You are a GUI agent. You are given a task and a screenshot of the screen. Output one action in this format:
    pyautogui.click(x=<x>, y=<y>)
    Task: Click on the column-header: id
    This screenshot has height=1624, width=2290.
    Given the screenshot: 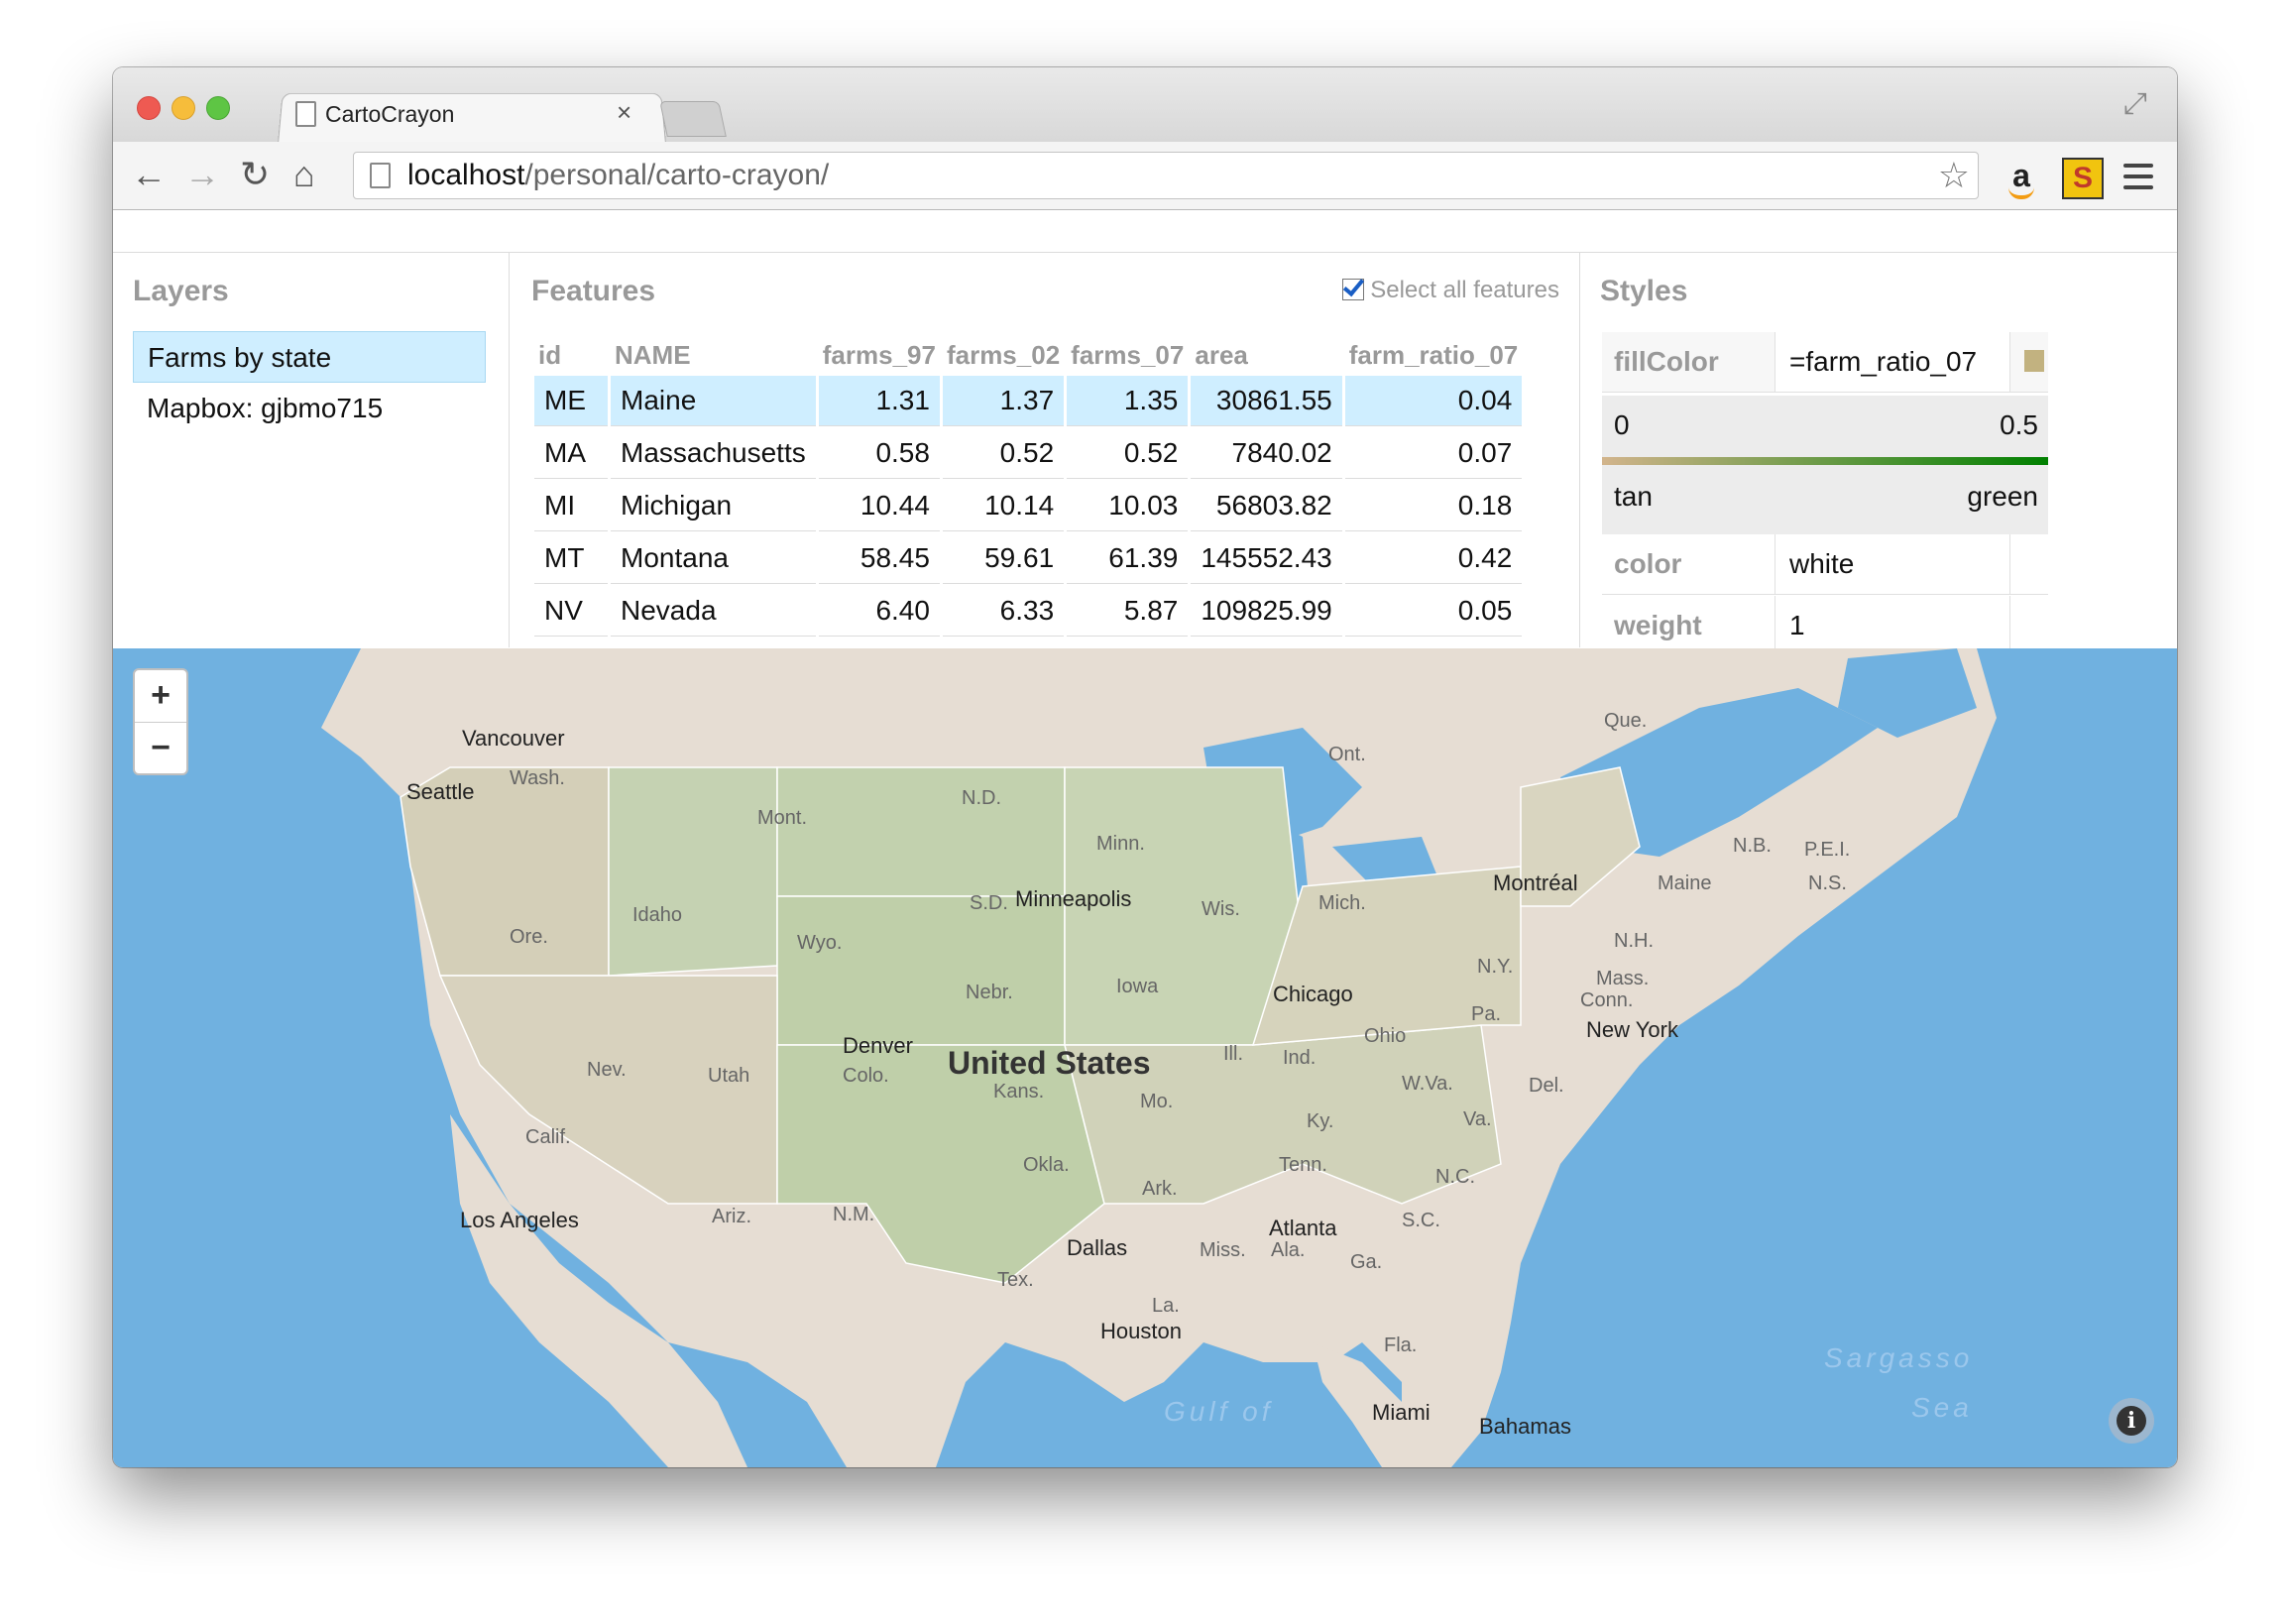 What is the action you would take?
    pyautogui.click(x=571, y=355)
    